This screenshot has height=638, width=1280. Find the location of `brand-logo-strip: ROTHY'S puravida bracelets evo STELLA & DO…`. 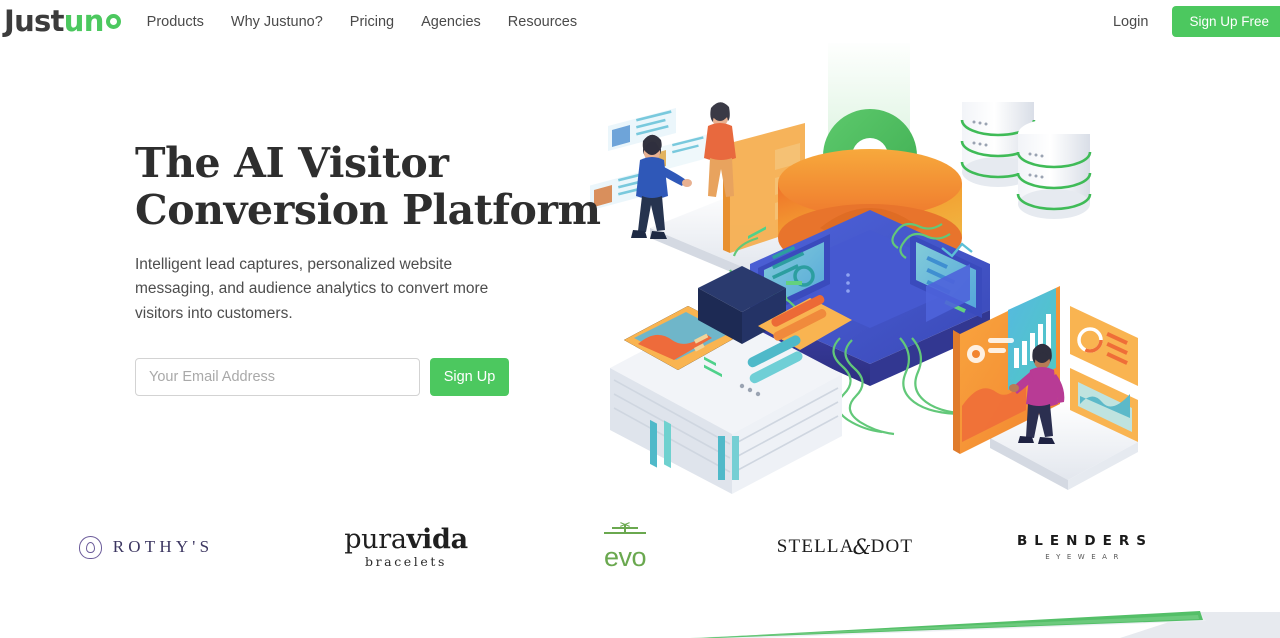

brand-logo-strip: ROTHY'S puravida bracelets evo STELLA & DO… is located at coordinates (640, 547).